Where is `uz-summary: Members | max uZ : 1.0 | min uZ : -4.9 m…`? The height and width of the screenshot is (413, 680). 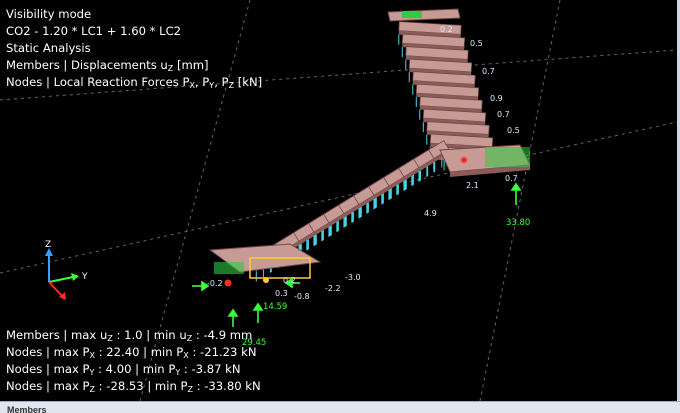
uz-summary: Members | max uZ : 1.0 | min uZ : -4.9 m… is located at coordinates (129, 335).